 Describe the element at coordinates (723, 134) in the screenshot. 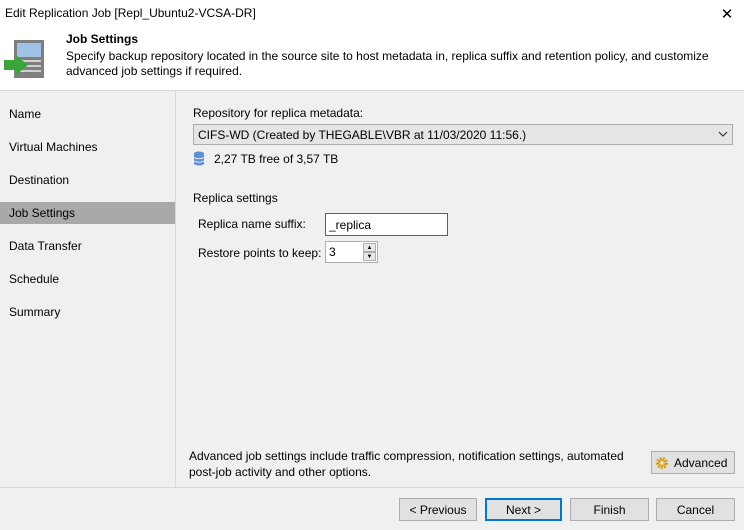

I see `chevron-down-icon` at that location.